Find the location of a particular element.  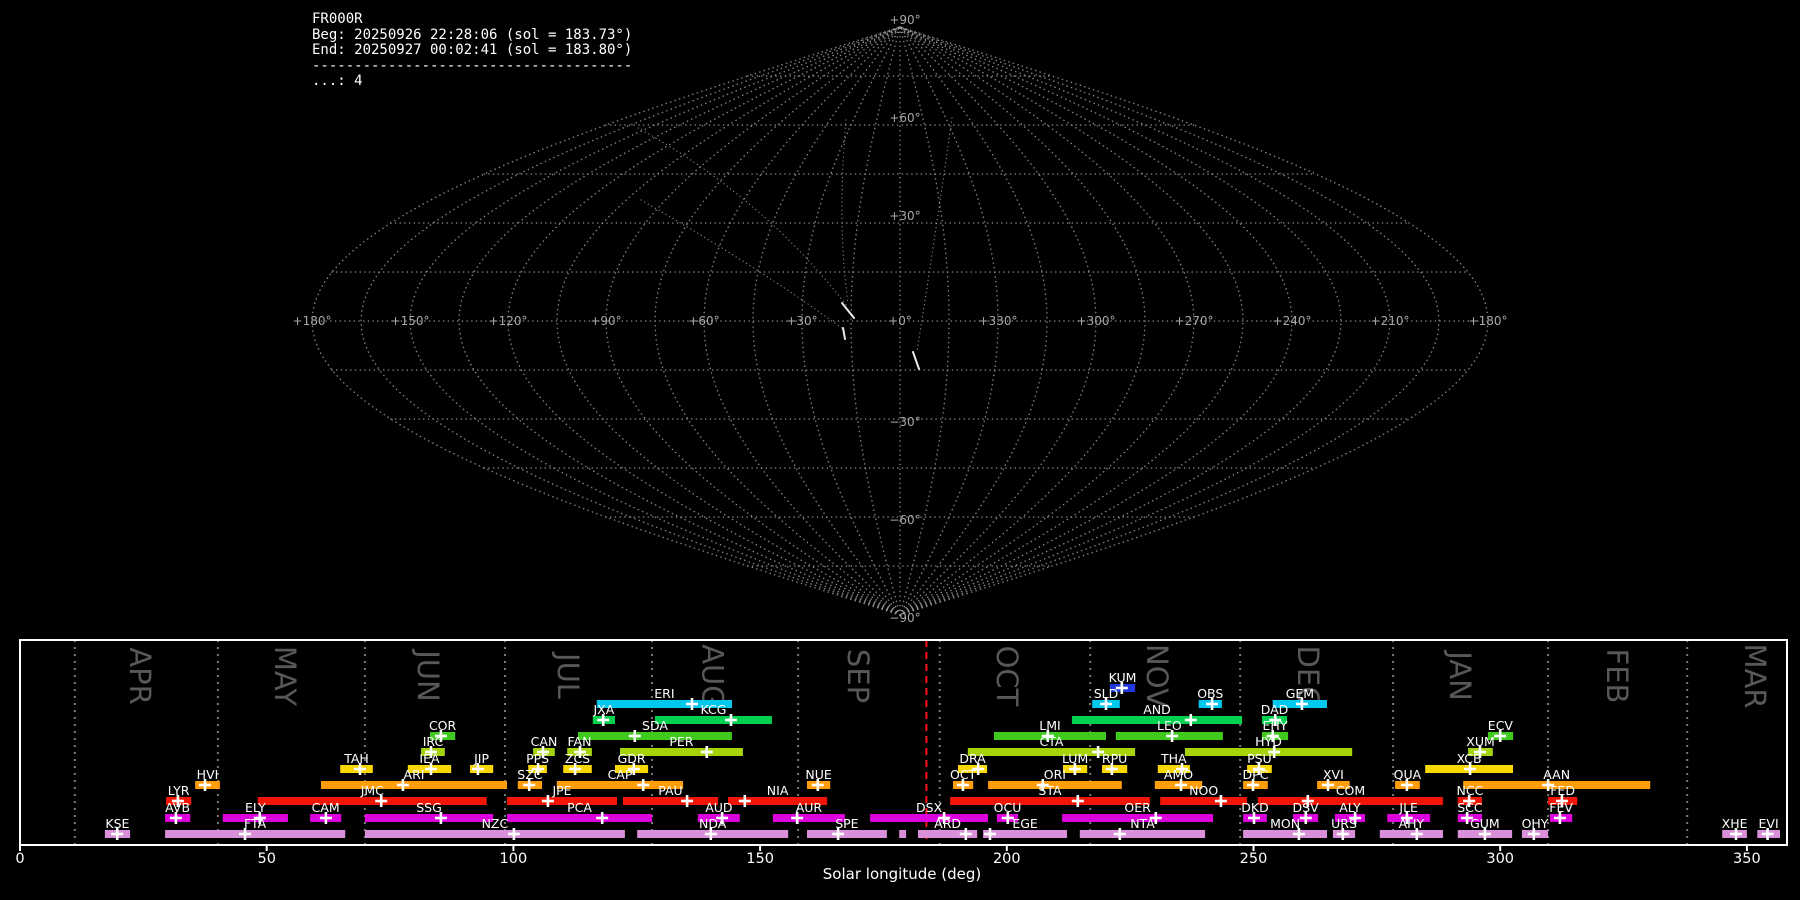

shower-label: NTA is located at coordinates (1142, 823).